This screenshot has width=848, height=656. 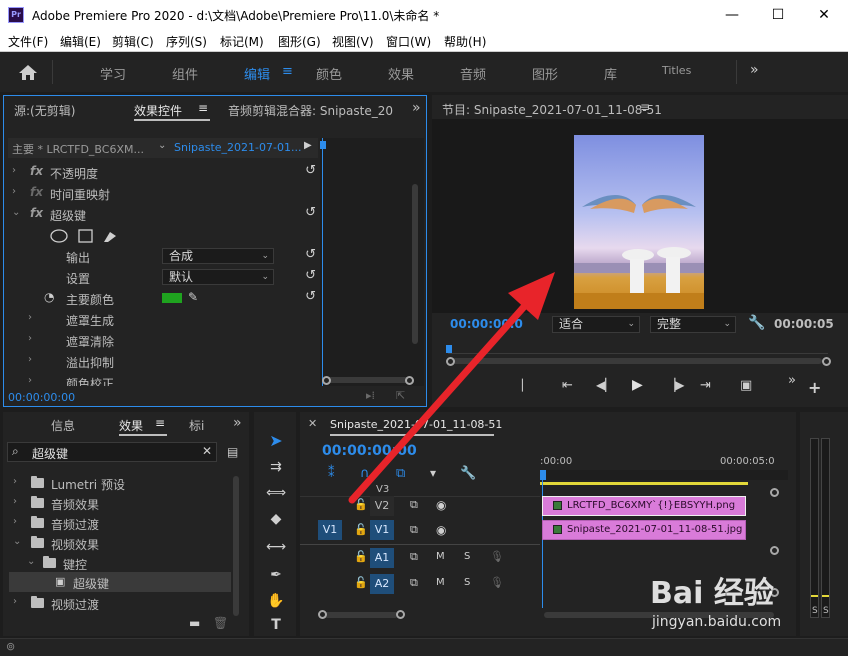 I want to click on panel-more-icon: », so click(x=416, y=108).